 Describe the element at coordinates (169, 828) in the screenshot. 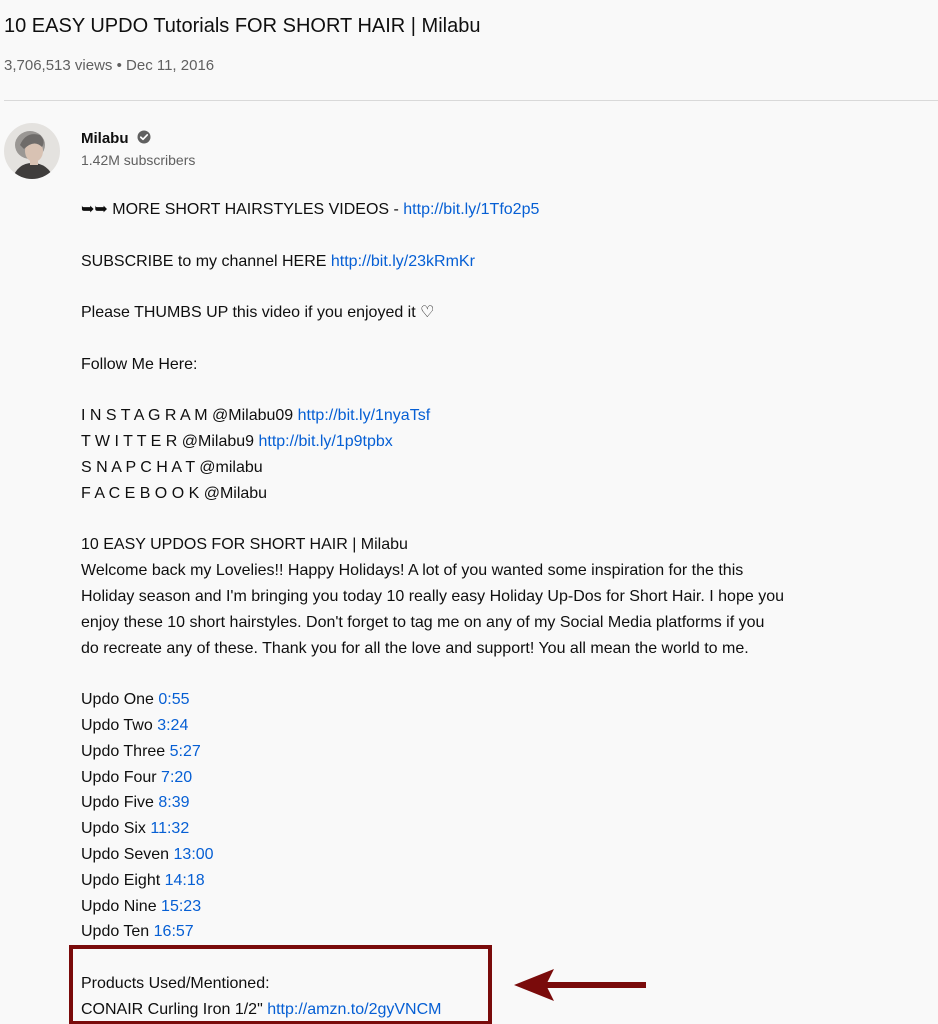

I see `timestamp-link: 11:32` at that location.